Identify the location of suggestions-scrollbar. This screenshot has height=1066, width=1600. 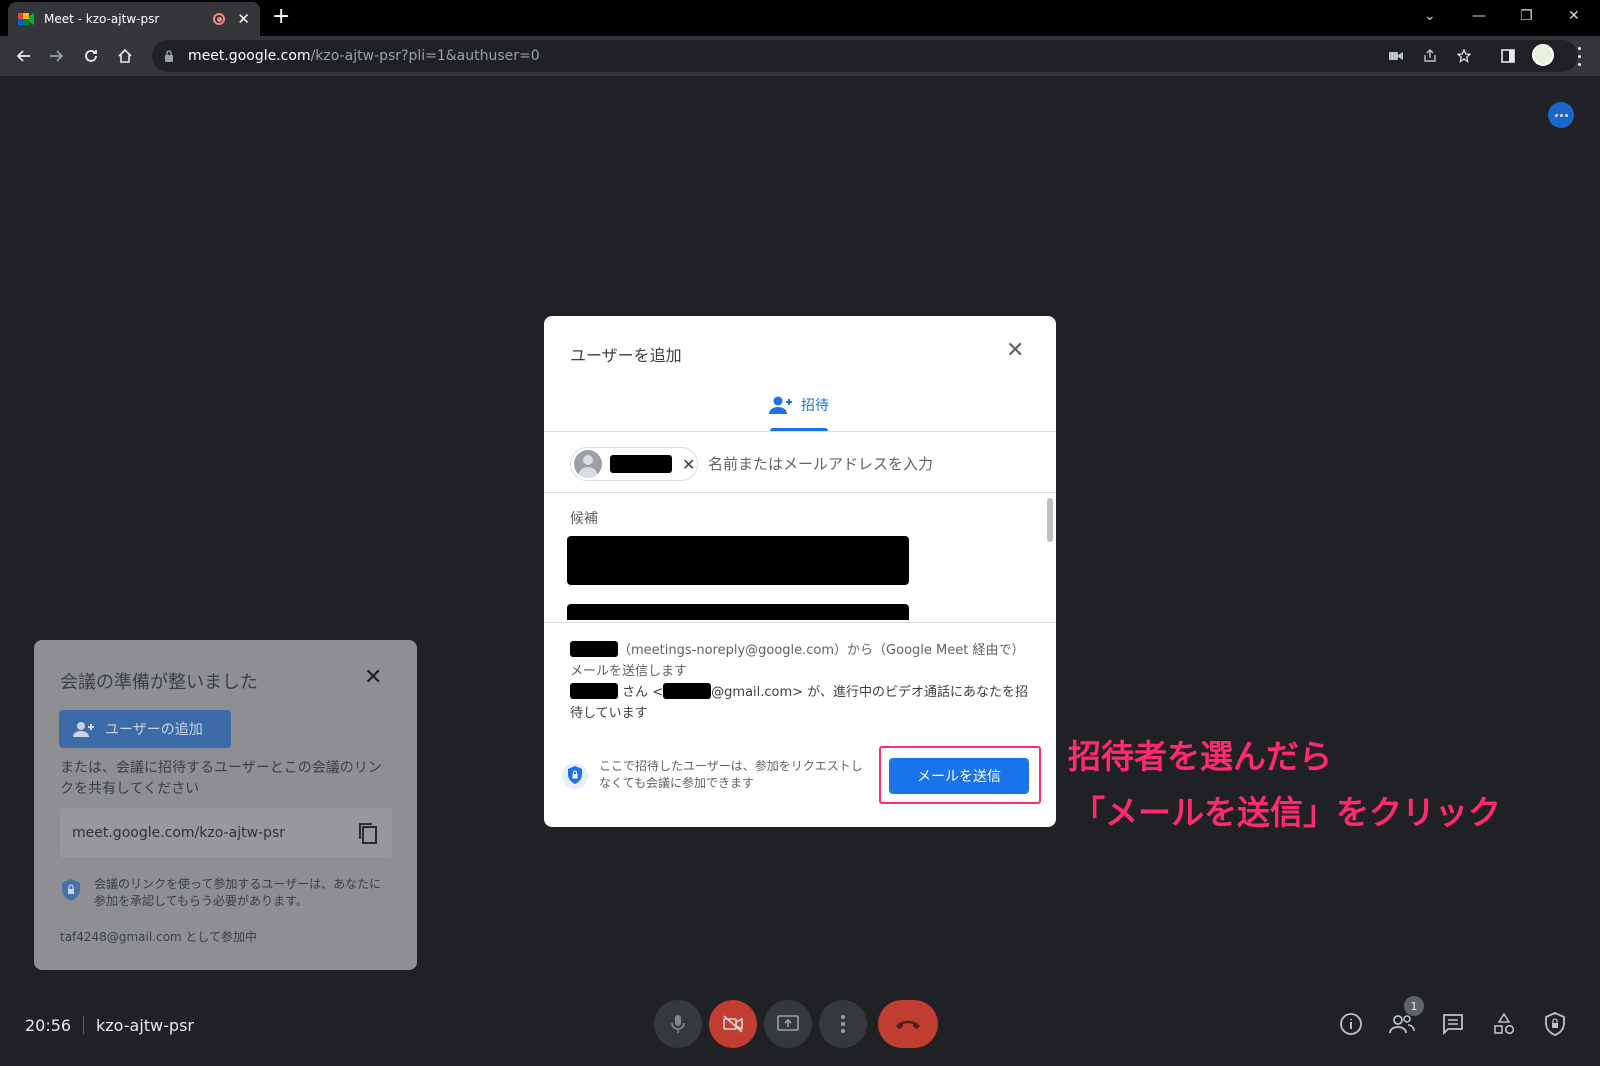
(1050, 520).